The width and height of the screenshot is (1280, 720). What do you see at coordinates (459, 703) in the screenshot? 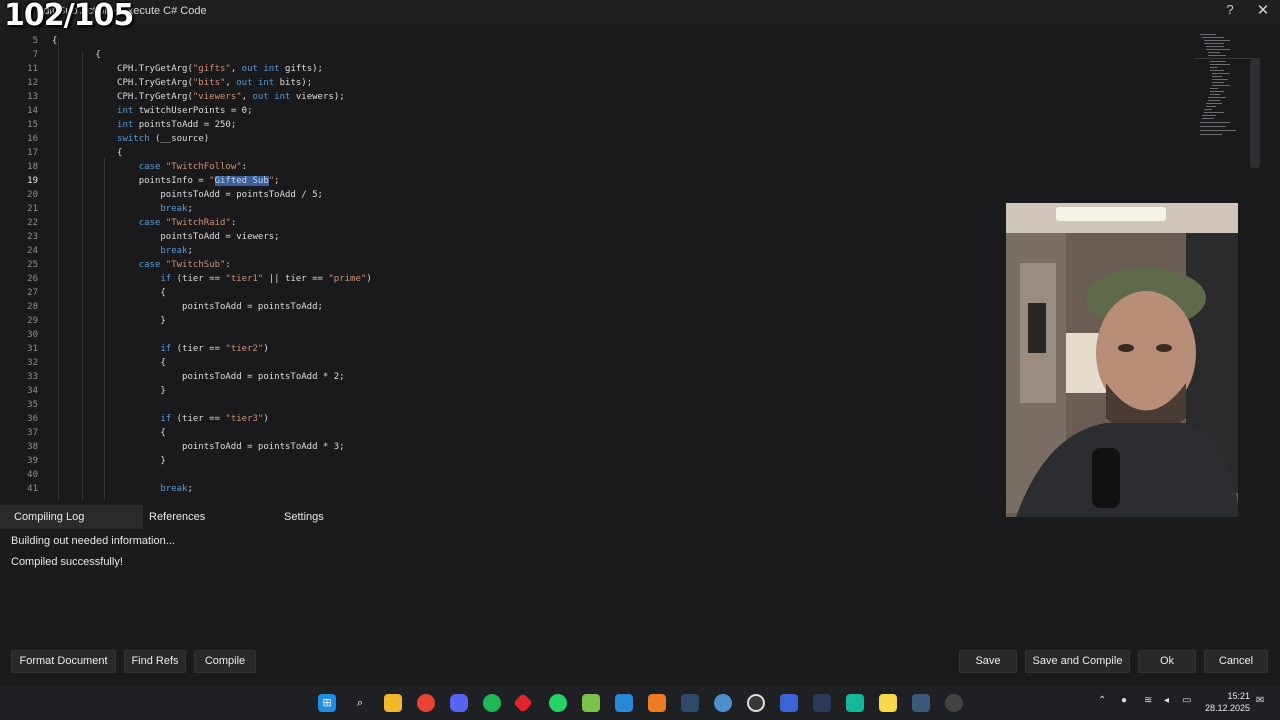
I see `discord-icon` at bounding box center [459, 703].